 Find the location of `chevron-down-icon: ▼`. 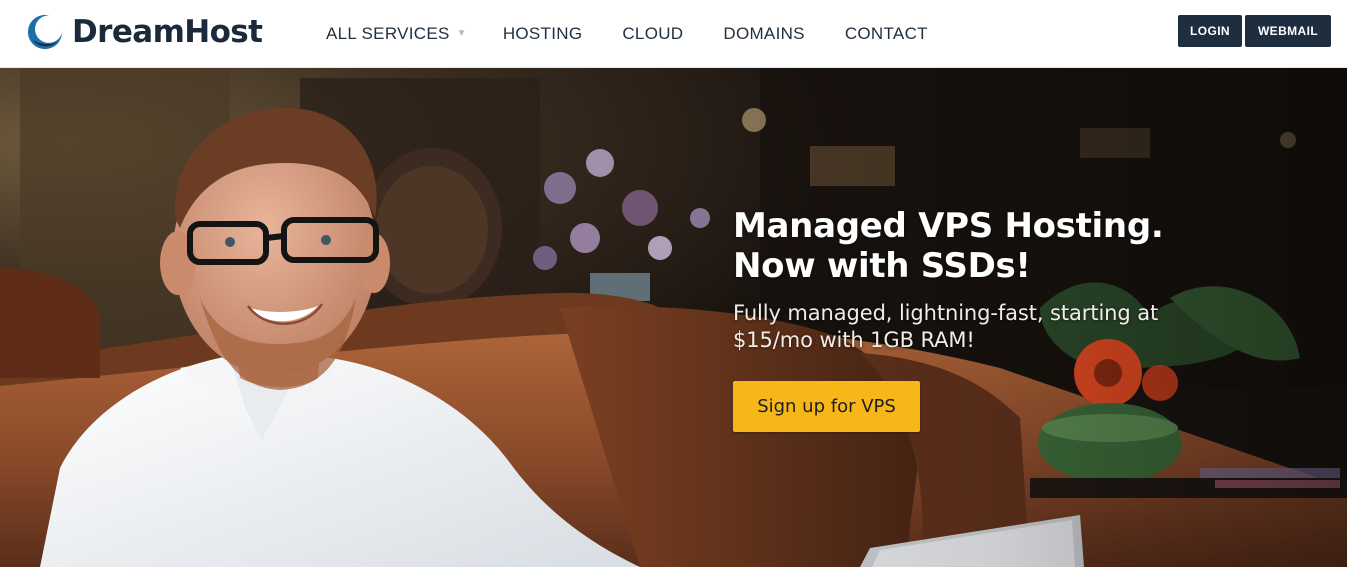

chevron-down-icon: ▼ is located at coordinates (461, 33).